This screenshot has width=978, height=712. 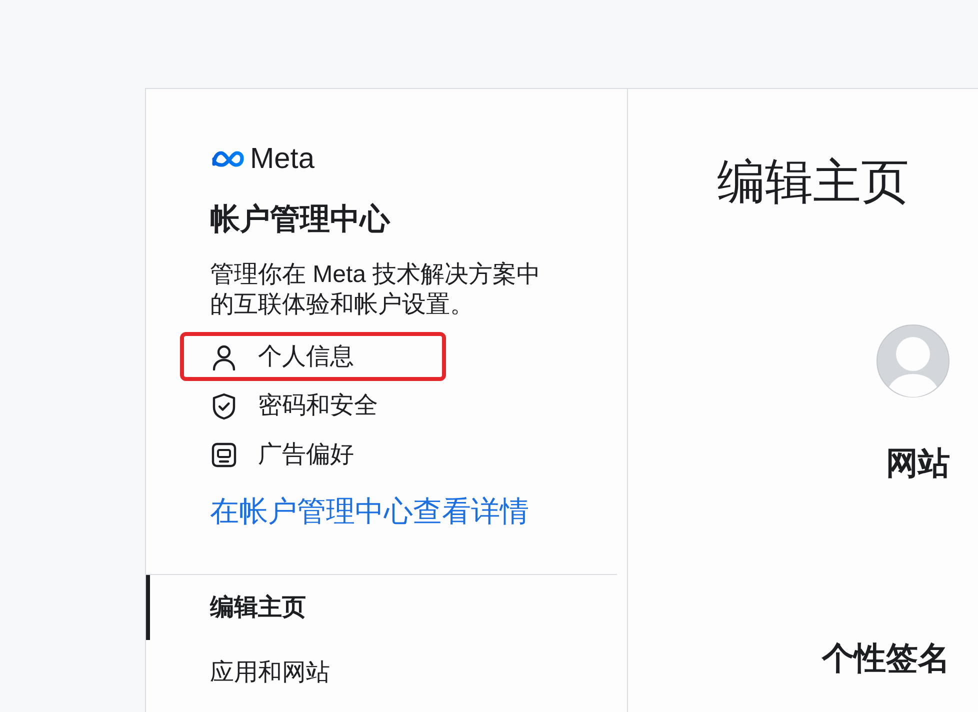 What do you see at coordinates (886, 658) in the screenshot?
I see `field-label: 个性签名` at bounding box center [886, 658].